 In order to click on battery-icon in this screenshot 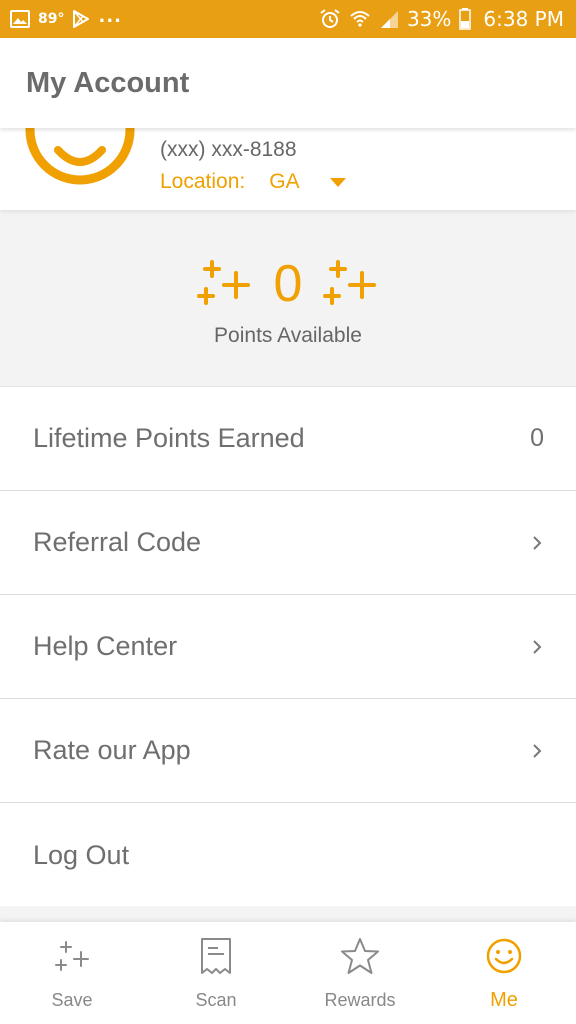, I will do `click(465, 19)`.